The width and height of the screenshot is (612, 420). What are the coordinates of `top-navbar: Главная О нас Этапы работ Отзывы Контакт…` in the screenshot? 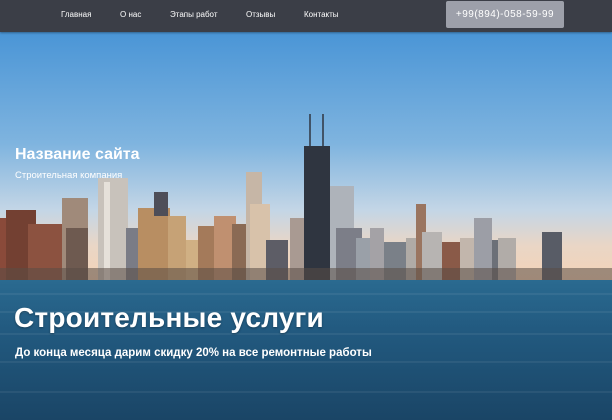 It's located at (306, 16).